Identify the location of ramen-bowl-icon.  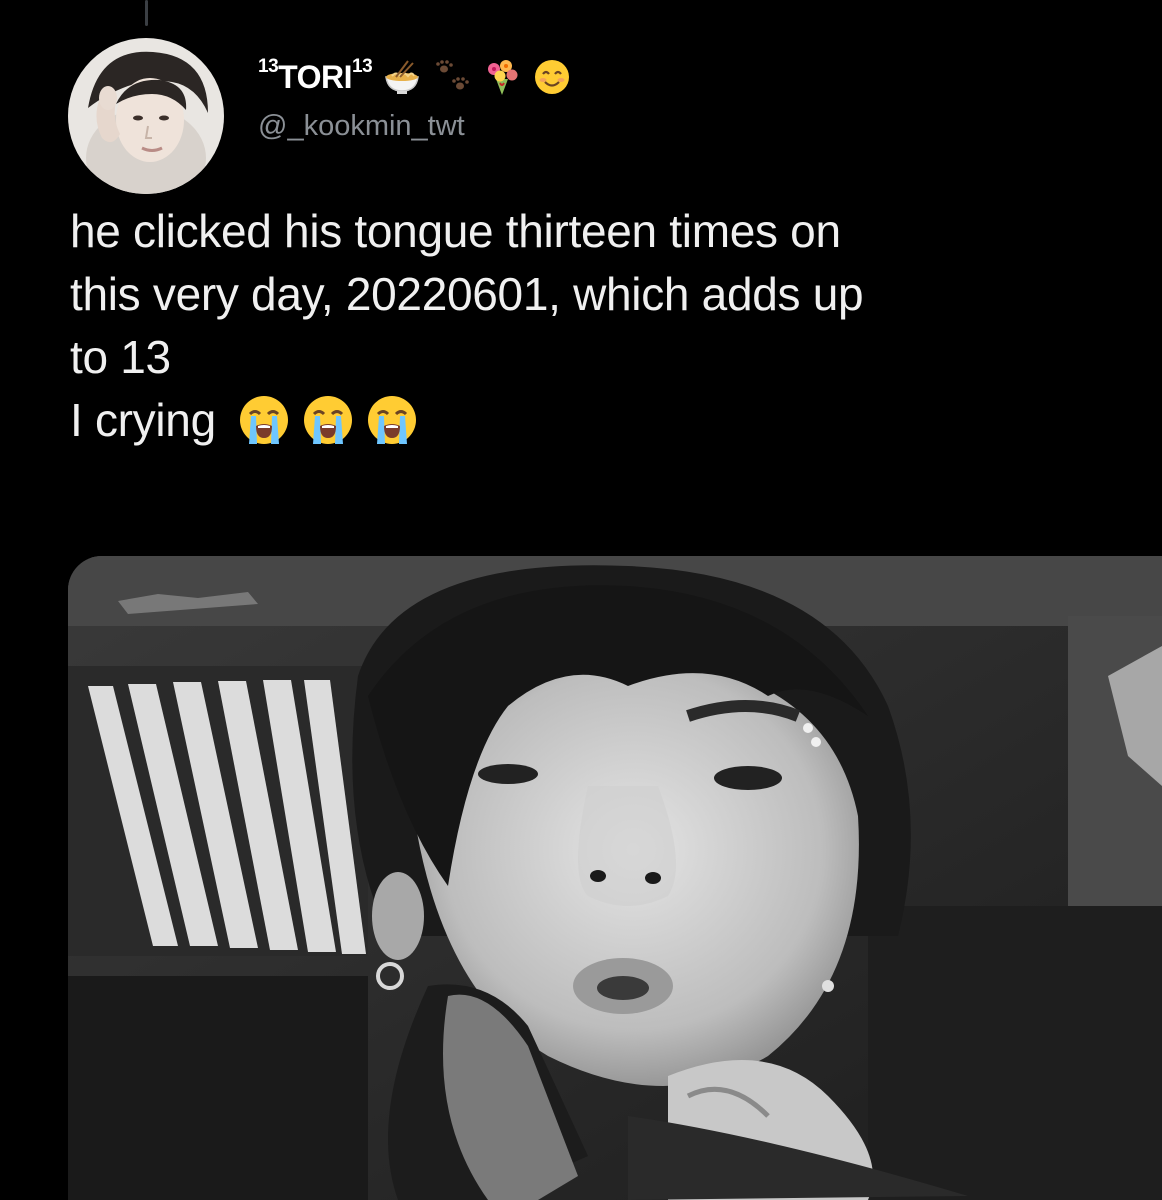
(402, 77).